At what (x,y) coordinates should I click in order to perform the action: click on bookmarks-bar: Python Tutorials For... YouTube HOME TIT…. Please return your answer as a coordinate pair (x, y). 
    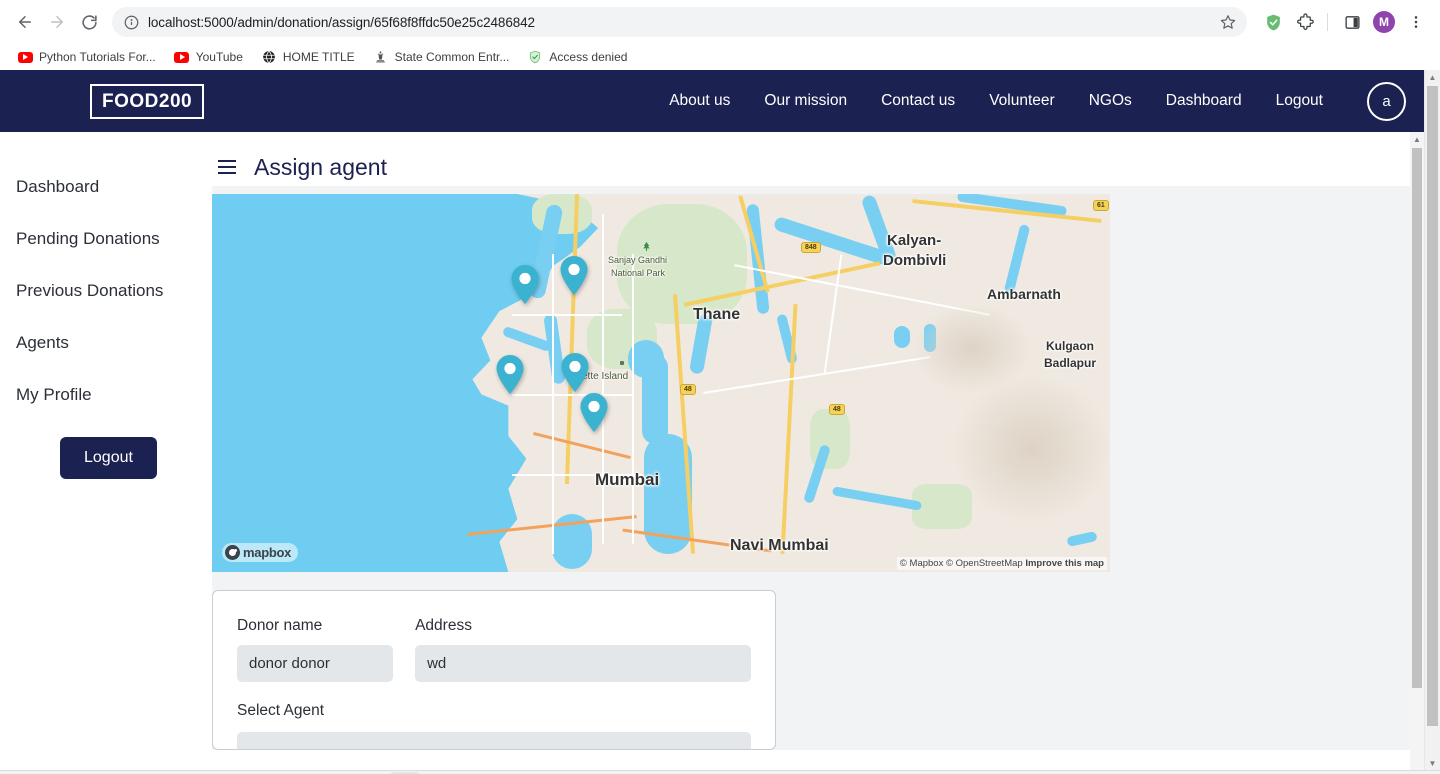
    Looking at the image, I should click on (720, 57).